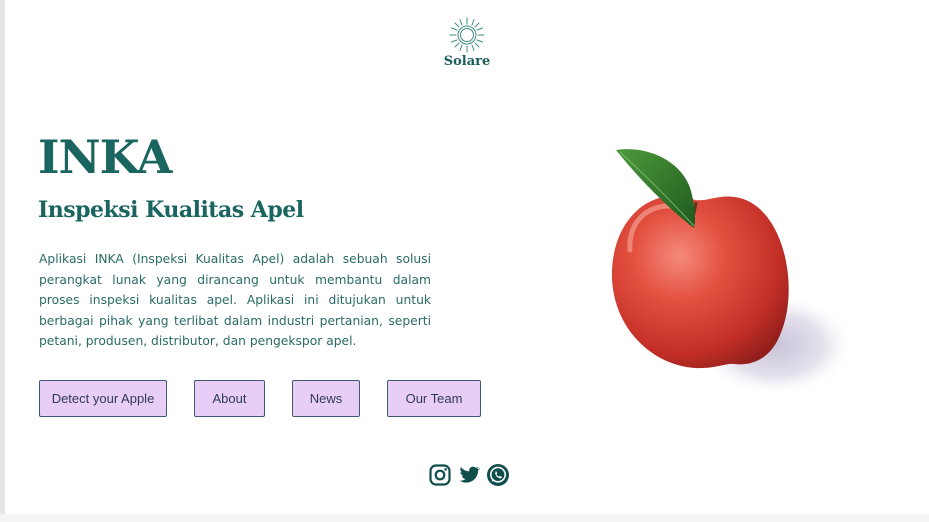 The height and width of the screenshot is (522, 929). Describe the element at coordinates (171, 210) in the screenshot. I see `page-subtitle: Inspeksi Kualitas Apel` at that location.